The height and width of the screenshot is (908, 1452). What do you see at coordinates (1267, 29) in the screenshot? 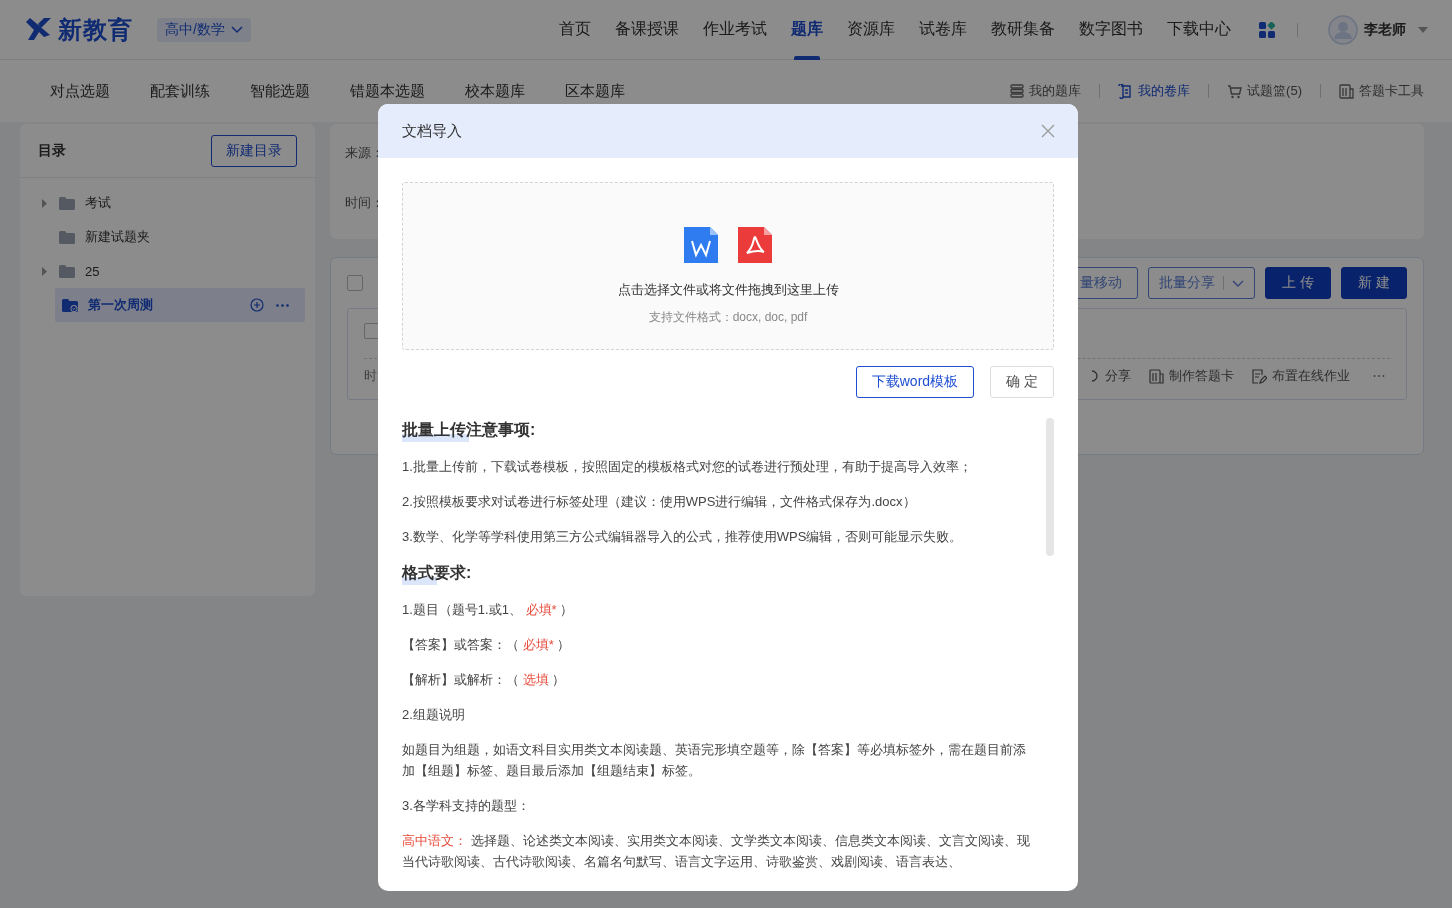
I see `apps-icon` at bounding box center [1267, 29].